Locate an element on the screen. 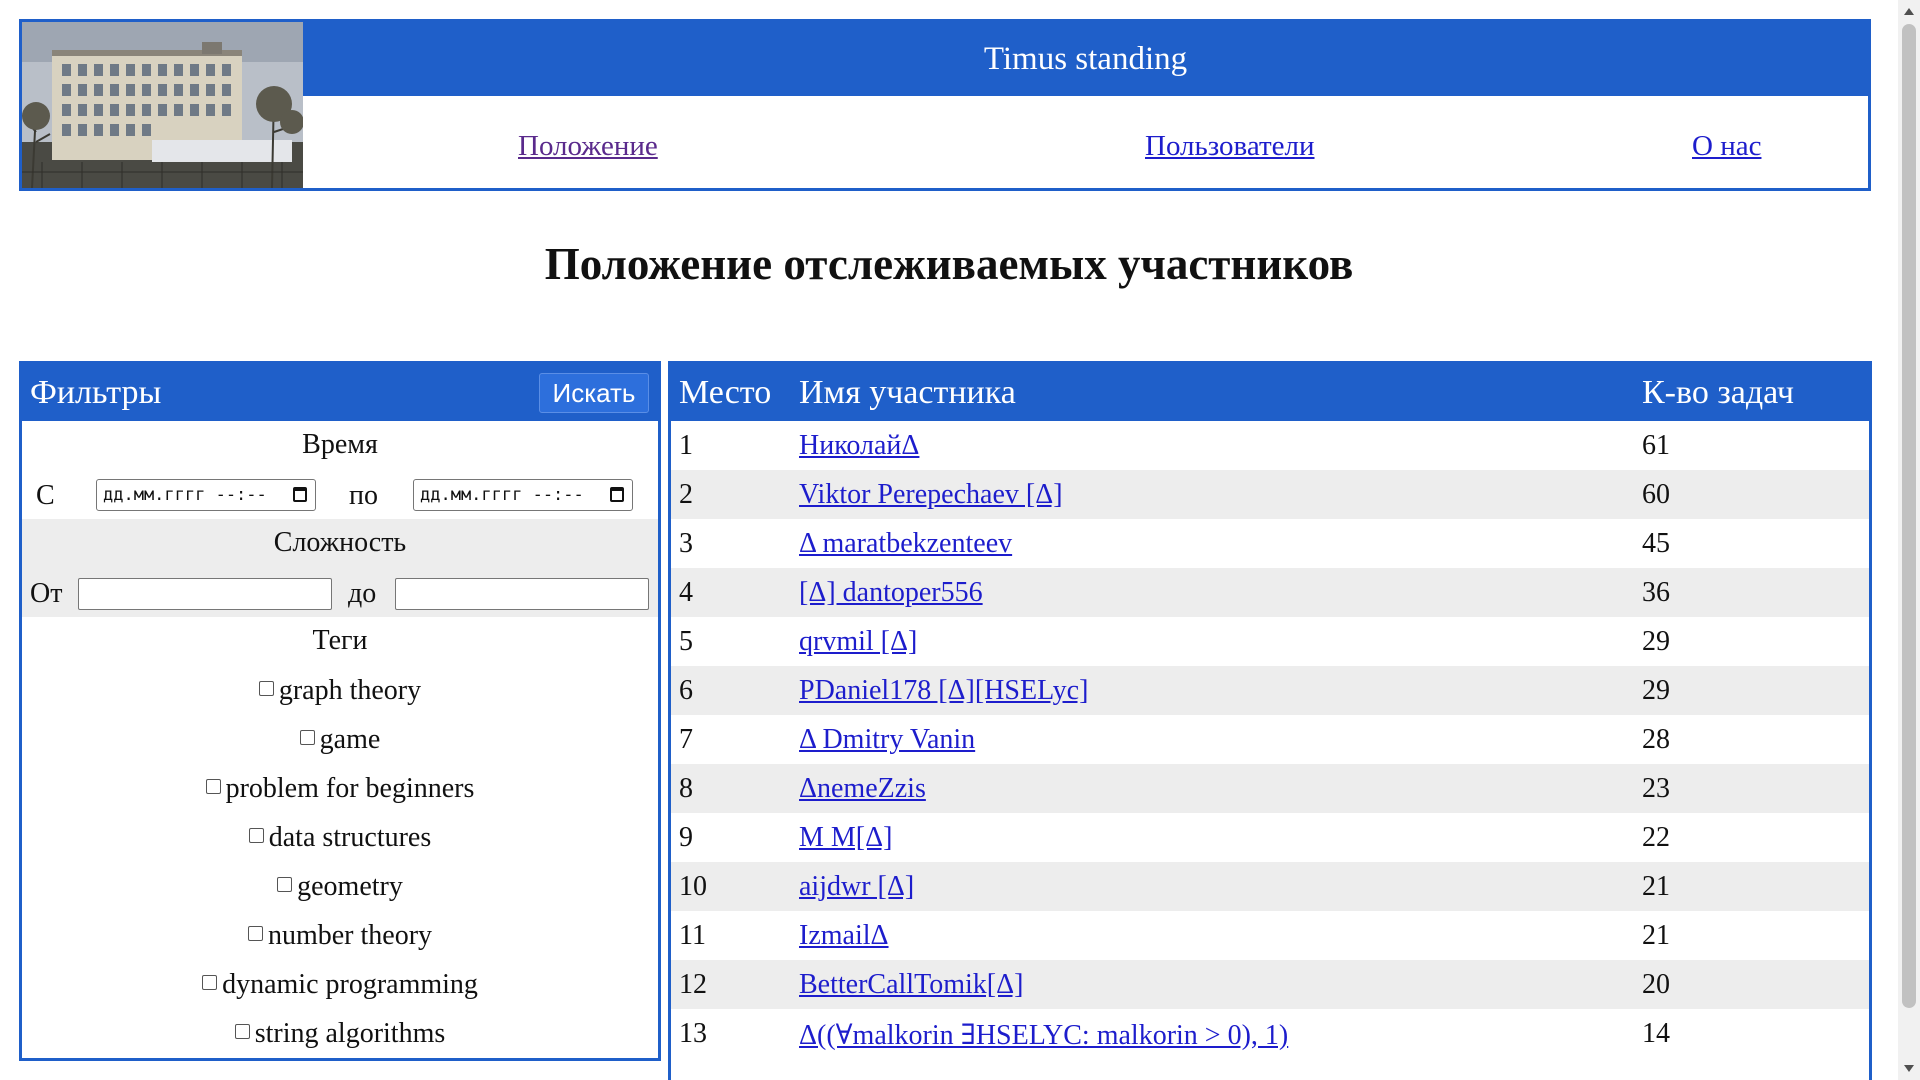  row-user-link: Viktor Perepechaev [Δ] is located at coordinates (931, 495).